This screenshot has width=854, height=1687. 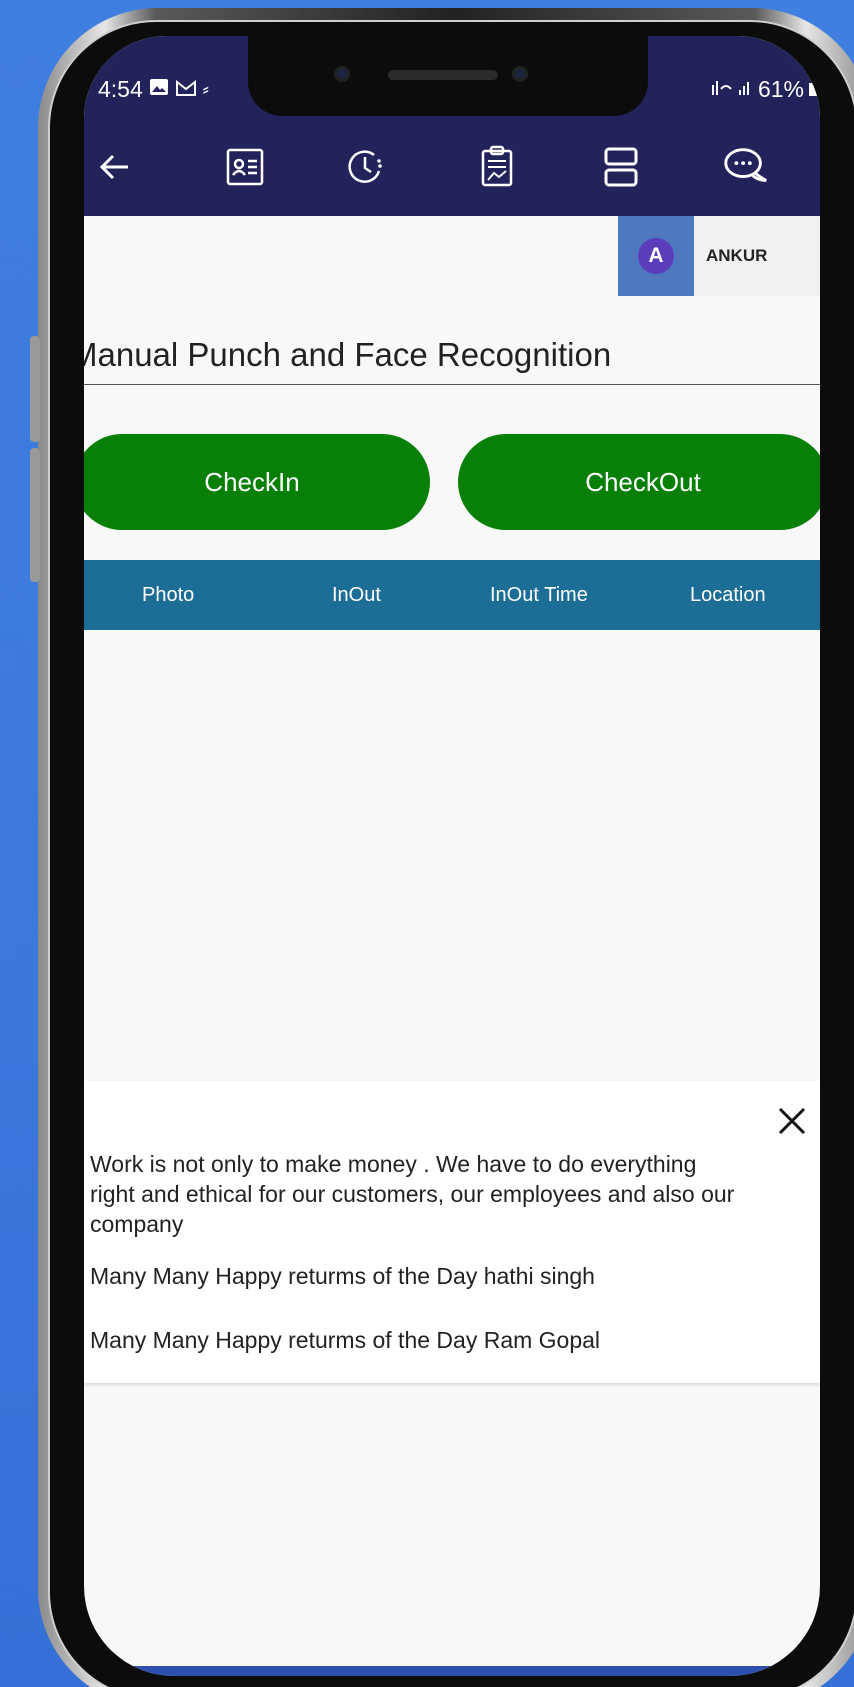 I want to click on top-toolbar, so click(x=452, y=166).